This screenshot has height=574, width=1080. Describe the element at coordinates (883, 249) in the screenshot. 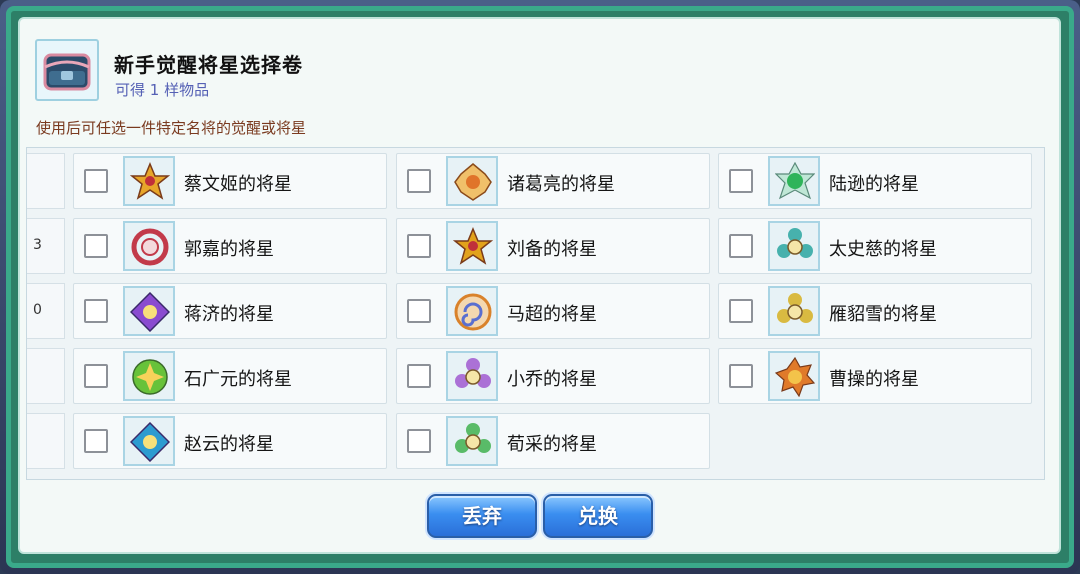

I see `item-label: 太史慈的将星` at that location.